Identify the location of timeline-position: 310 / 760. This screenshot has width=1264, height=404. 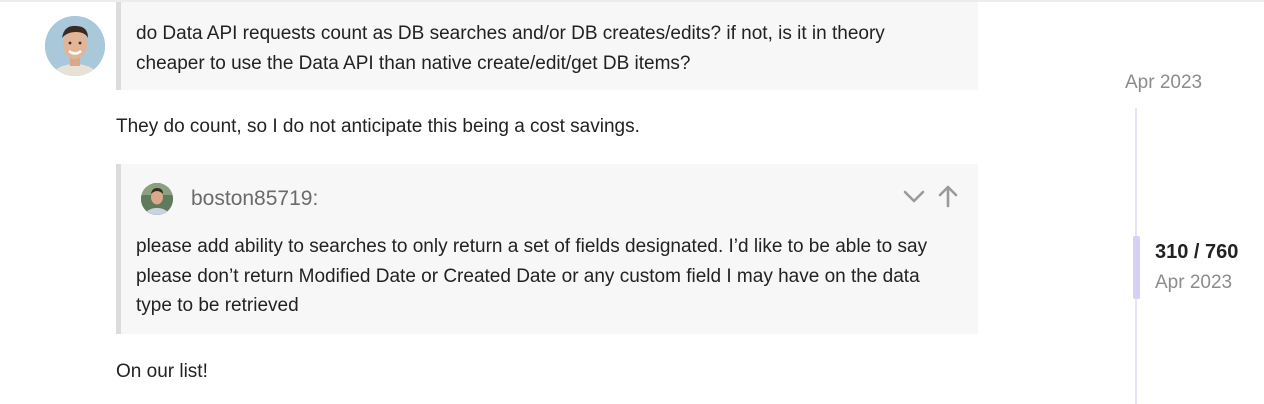
(1197, 252).